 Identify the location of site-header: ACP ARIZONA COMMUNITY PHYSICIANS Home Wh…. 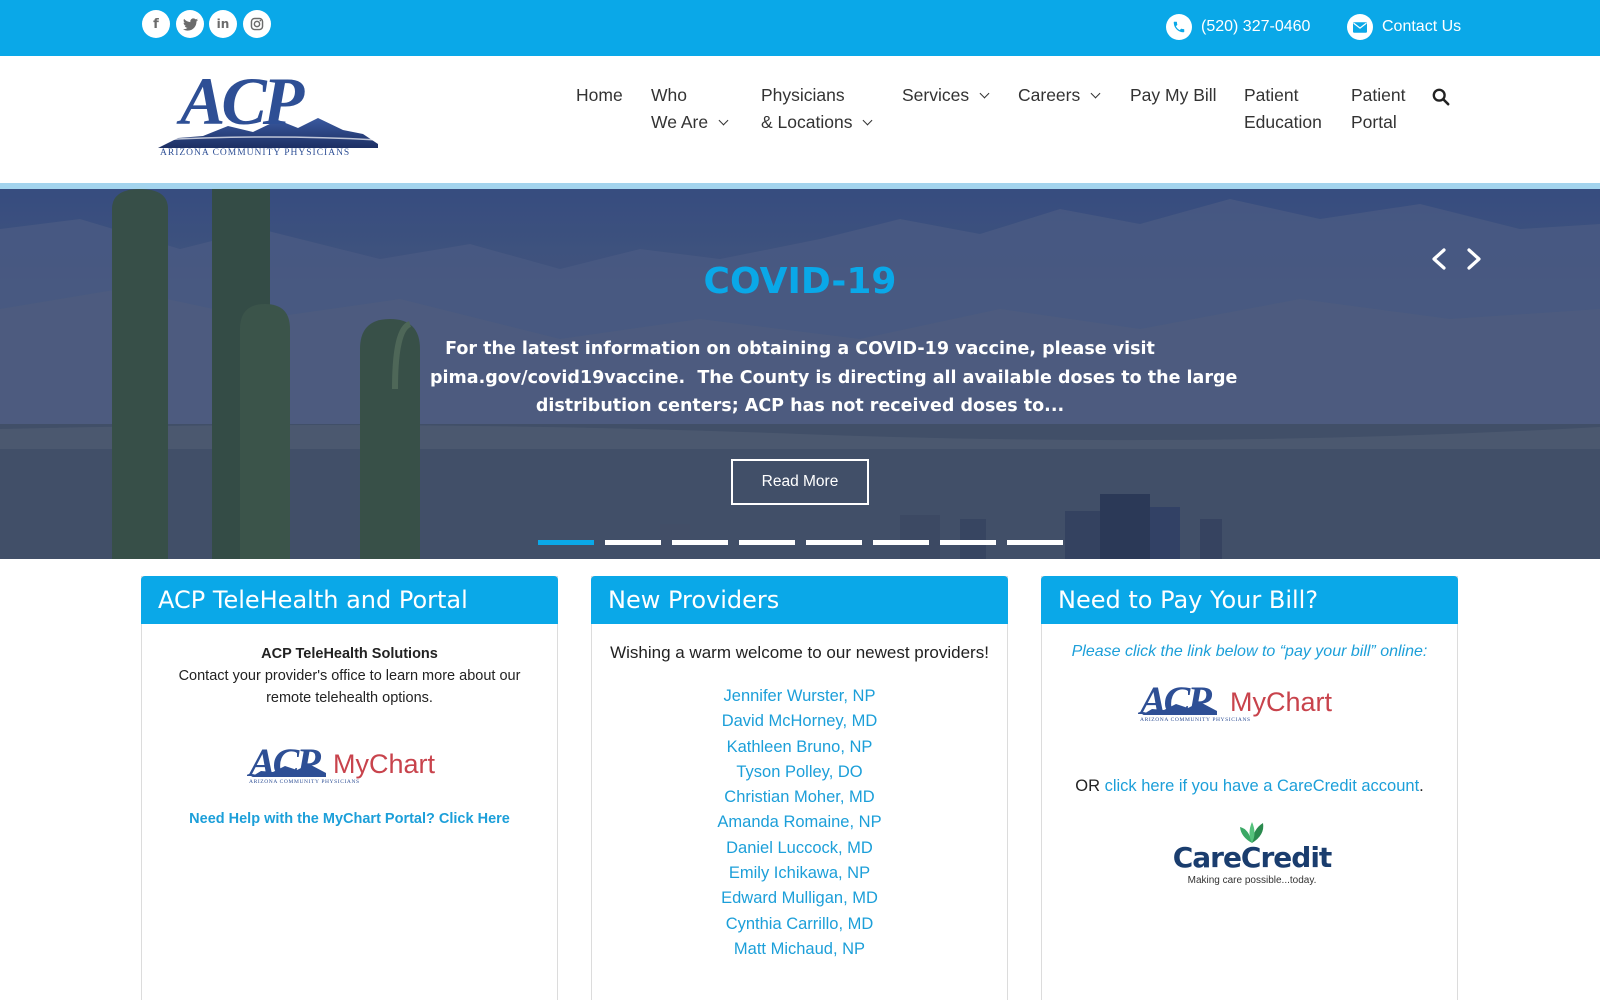
(800, 119).